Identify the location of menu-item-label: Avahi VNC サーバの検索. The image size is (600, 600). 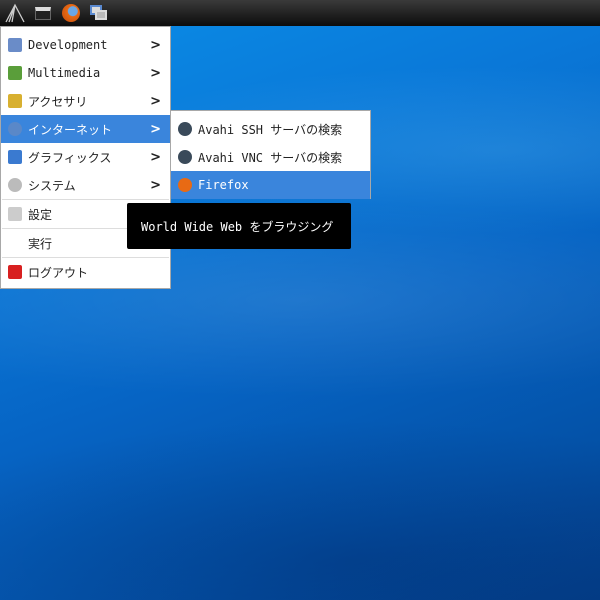
(270, 157).